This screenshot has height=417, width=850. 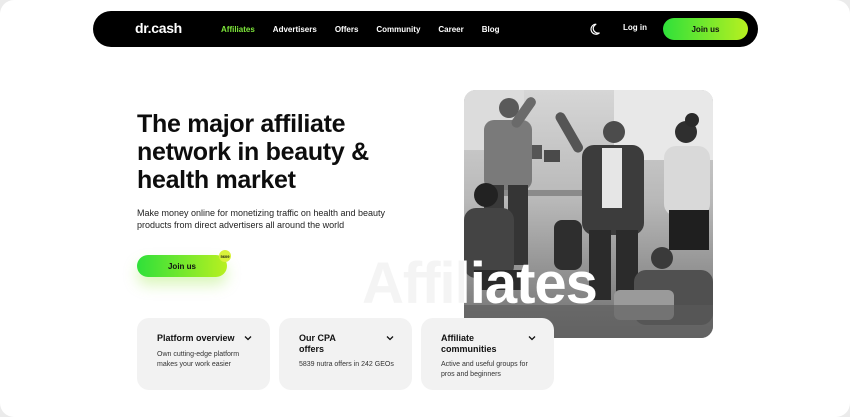 I want to click on card-title: Affiliate communities, so click(x=469, y=343).